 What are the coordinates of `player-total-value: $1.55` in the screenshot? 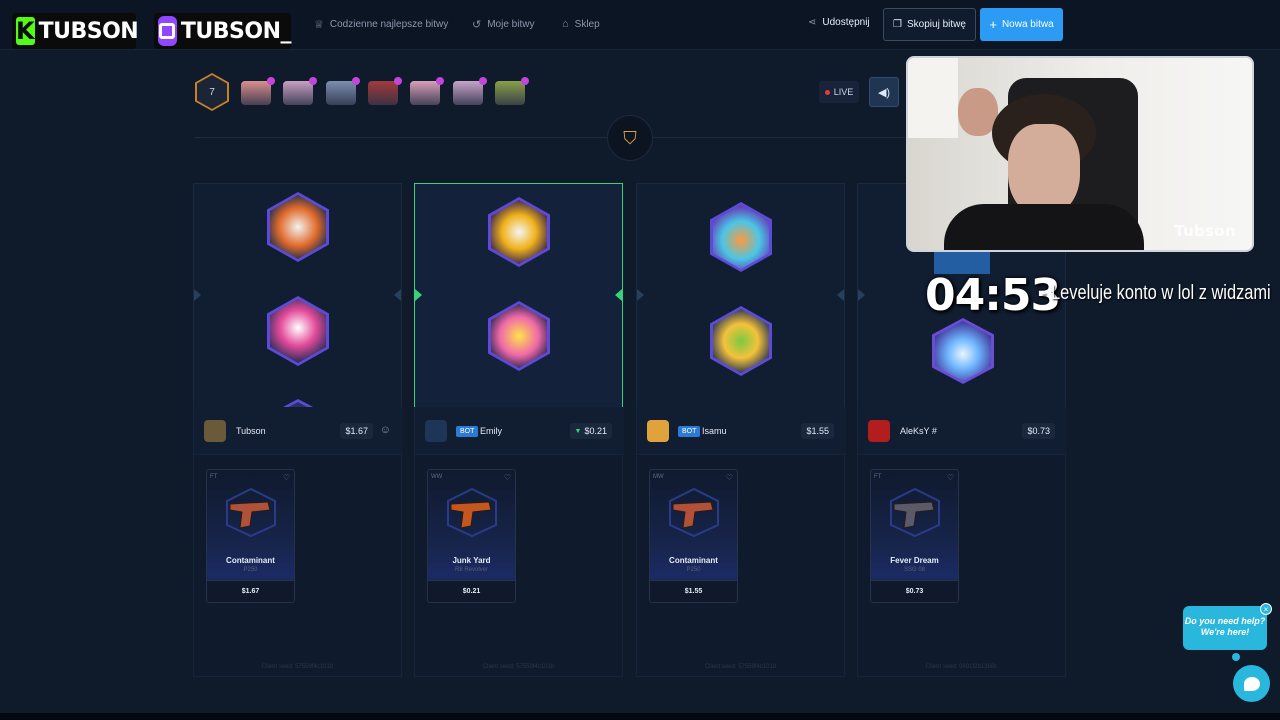 It's located at (817, 431).